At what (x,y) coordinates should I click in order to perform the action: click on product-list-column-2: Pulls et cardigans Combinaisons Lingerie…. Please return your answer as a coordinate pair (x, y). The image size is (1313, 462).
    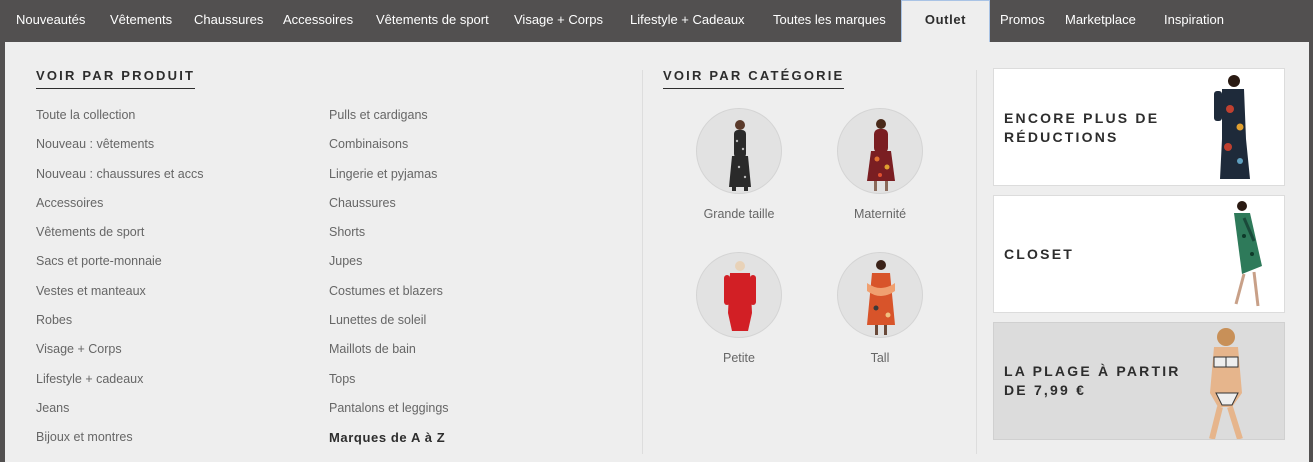
    Looking at the image, I should click on (389, 284).